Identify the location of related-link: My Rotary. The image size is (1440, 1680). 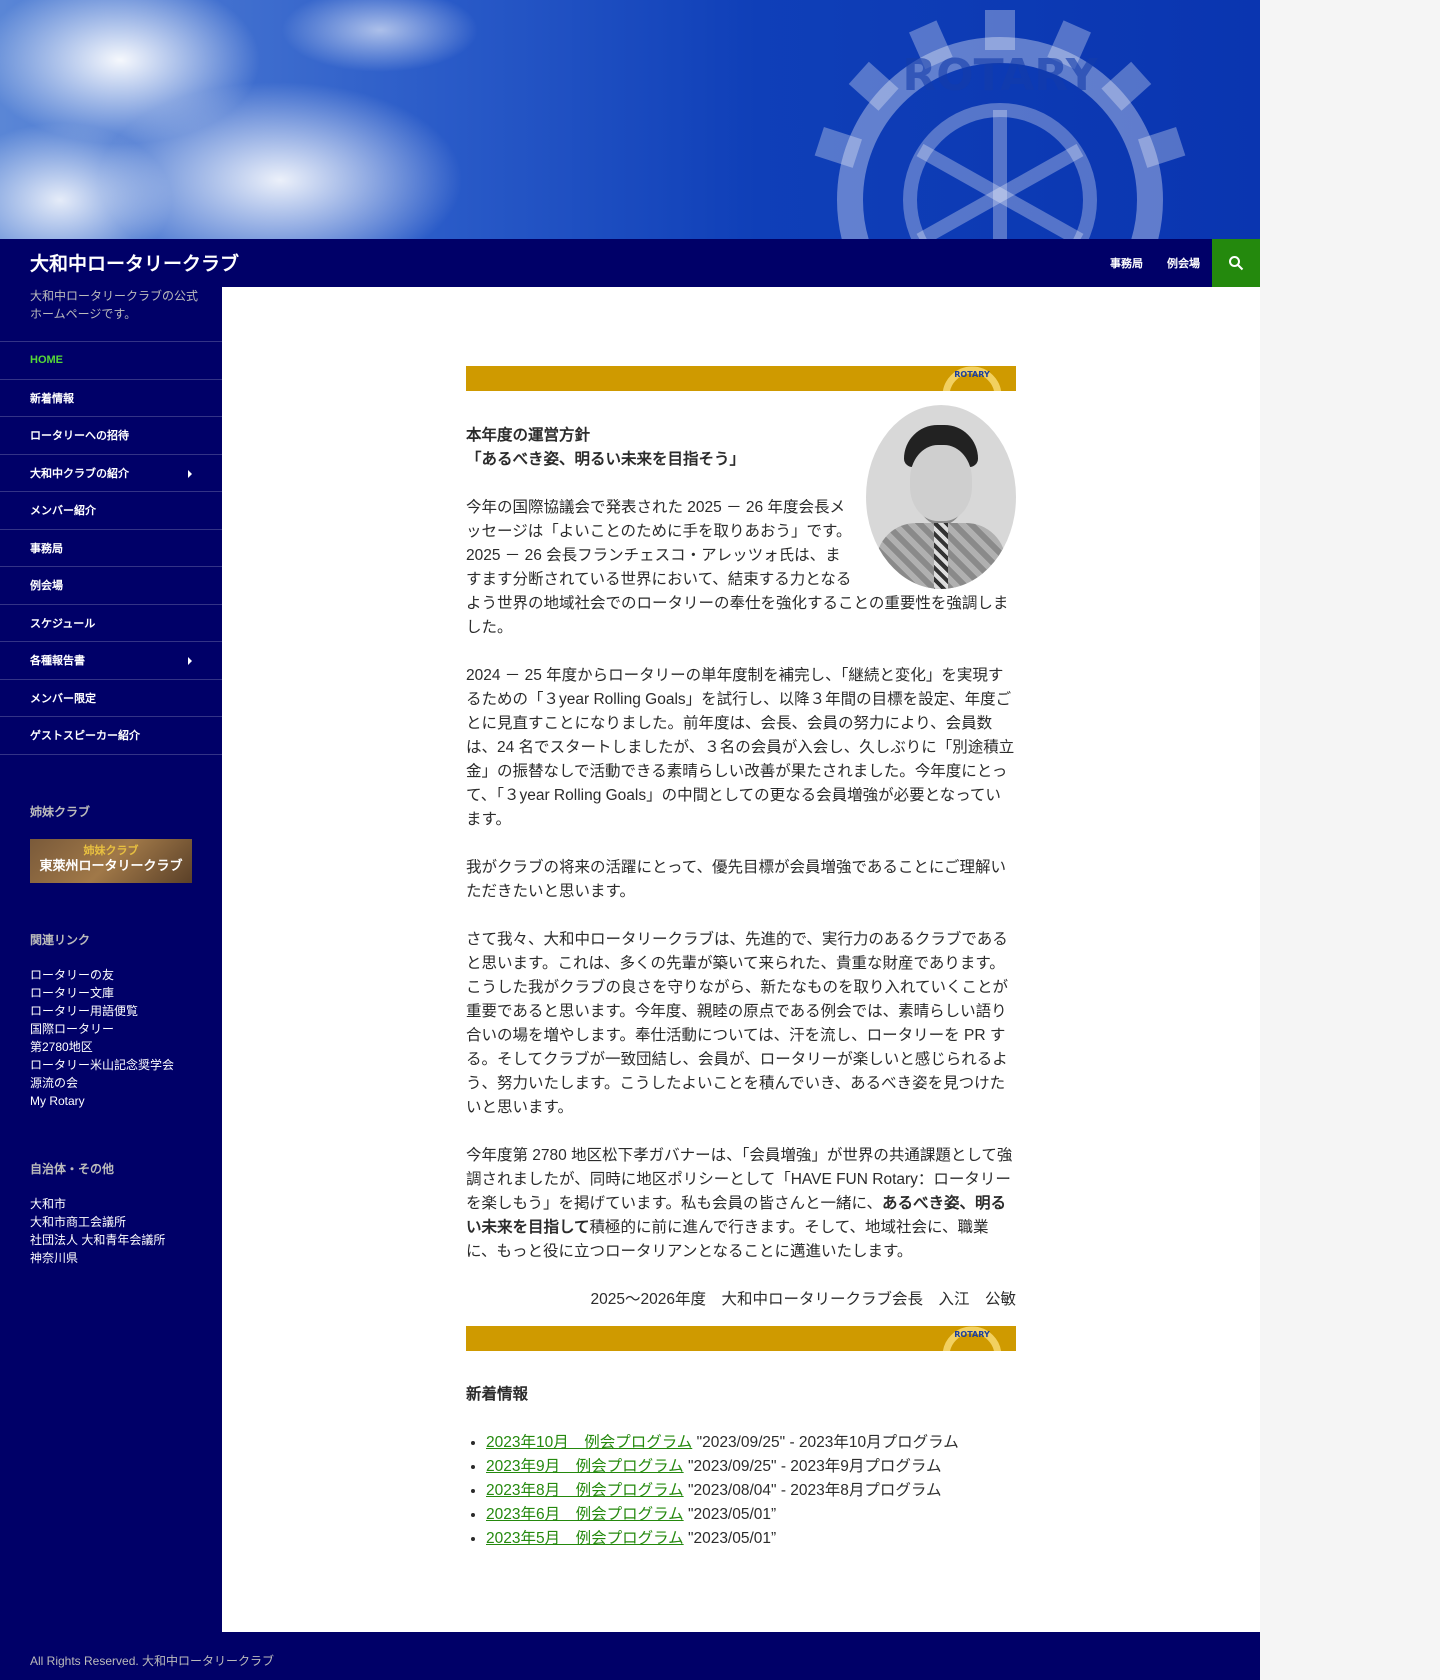
(102, 1101).